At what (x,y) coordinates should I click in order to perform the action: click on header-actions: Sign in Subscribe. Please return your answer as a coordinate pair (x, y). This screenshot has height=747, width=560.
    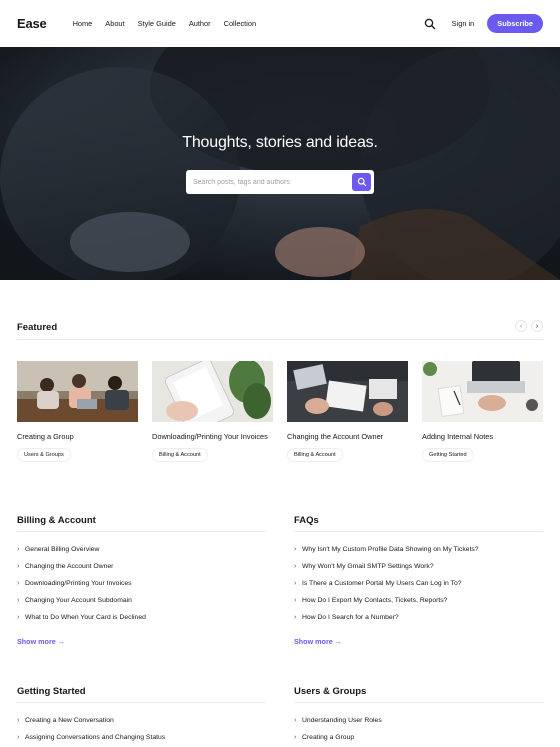
    Looking at the image, I should click on (483, 23).